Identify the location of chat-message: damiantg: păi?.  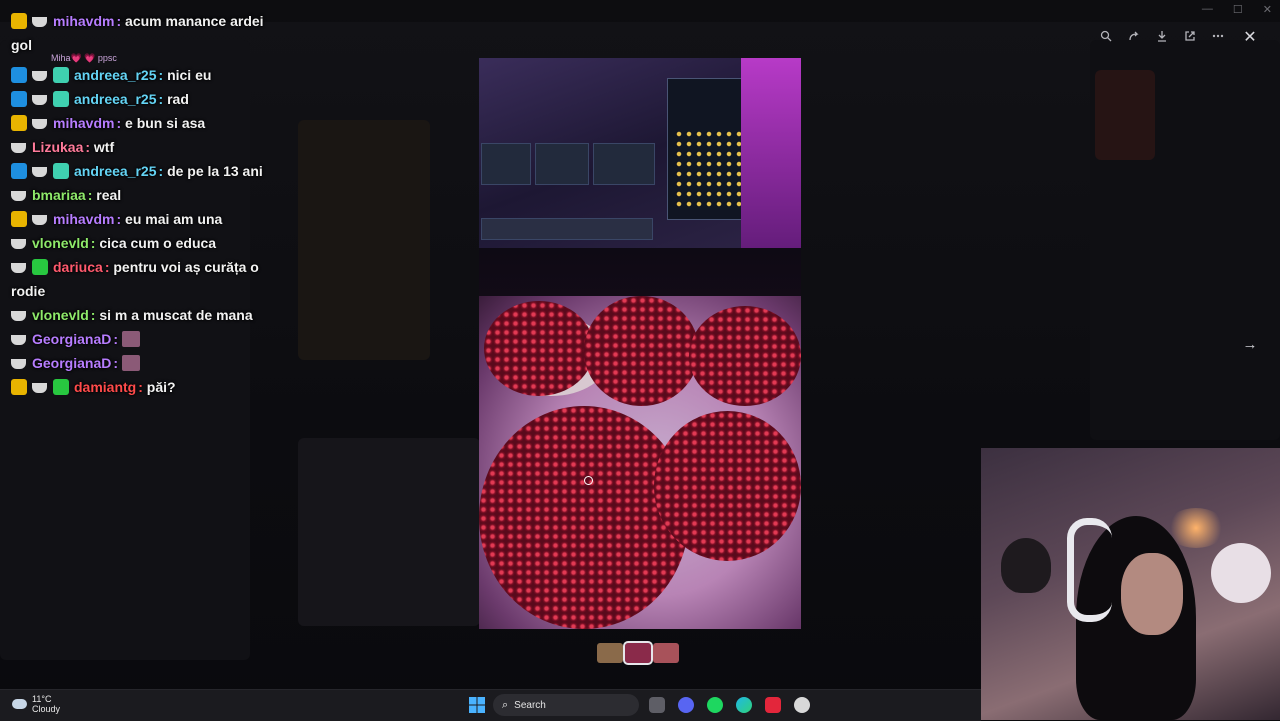
(146, 387).